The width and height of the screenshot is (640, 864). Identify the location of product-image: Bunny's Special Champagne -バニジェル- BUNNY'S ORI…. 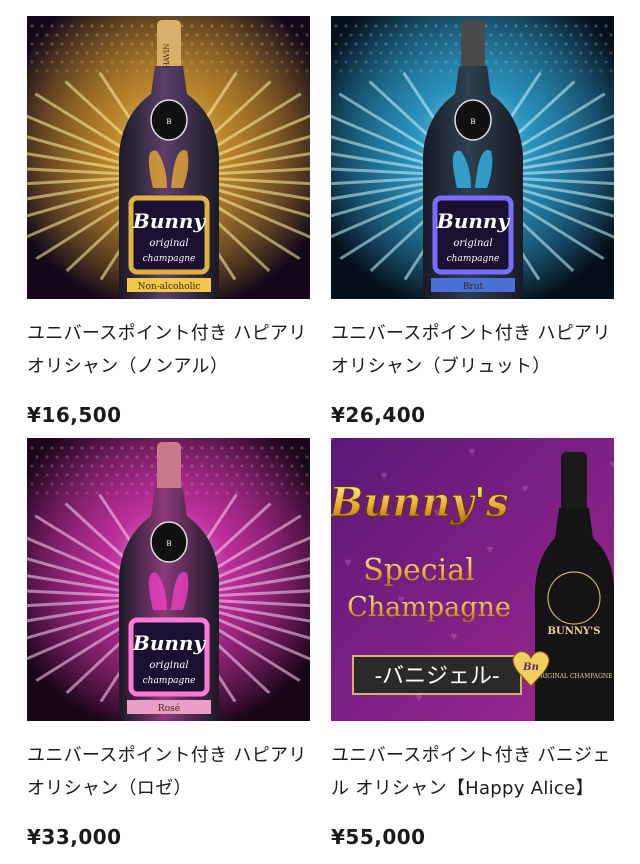
(472, 579).